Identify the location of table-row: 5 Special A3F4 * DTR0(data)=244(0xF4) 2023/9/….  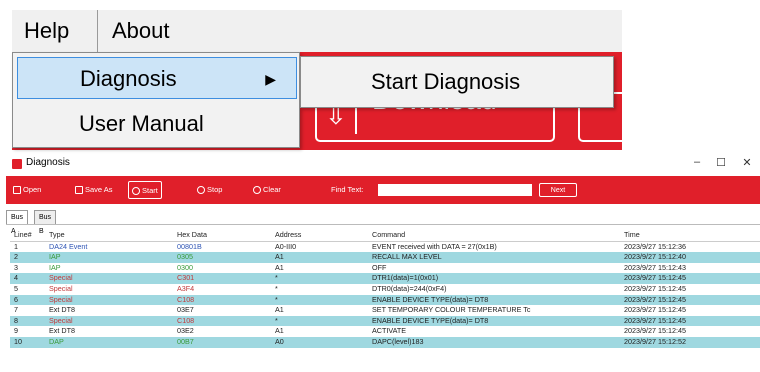
(385, 289).